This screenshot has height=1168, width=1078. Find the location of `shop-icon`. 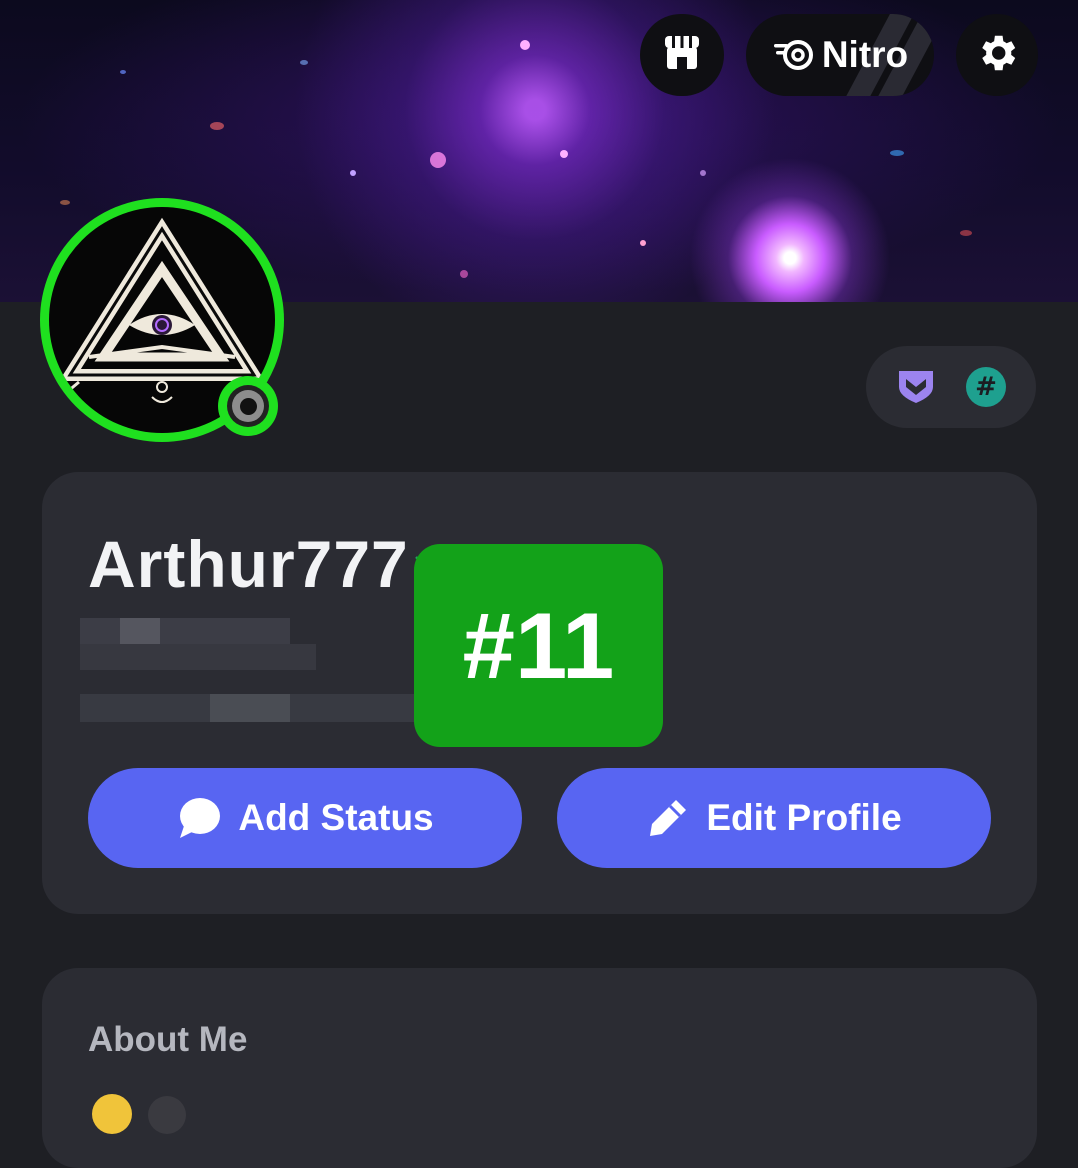

shop-icon is located at coordinates (682, 55).